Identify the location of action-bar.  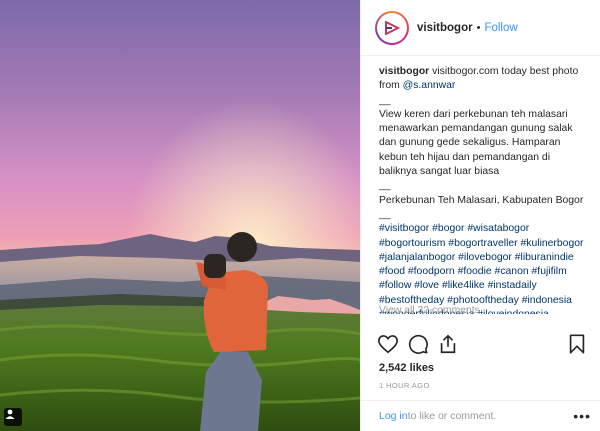
(480, 346).